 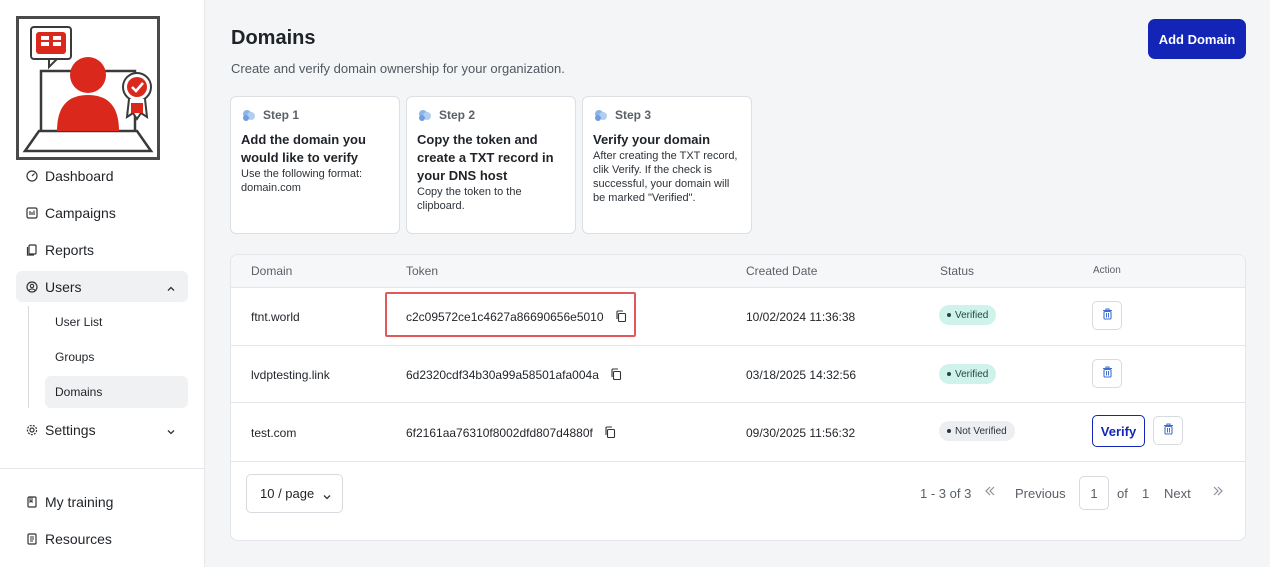 What do you see at coordinates (287, 493) in the screenshot?
I see `page-size-value: 10 / page` at bounding box center [287, 493].